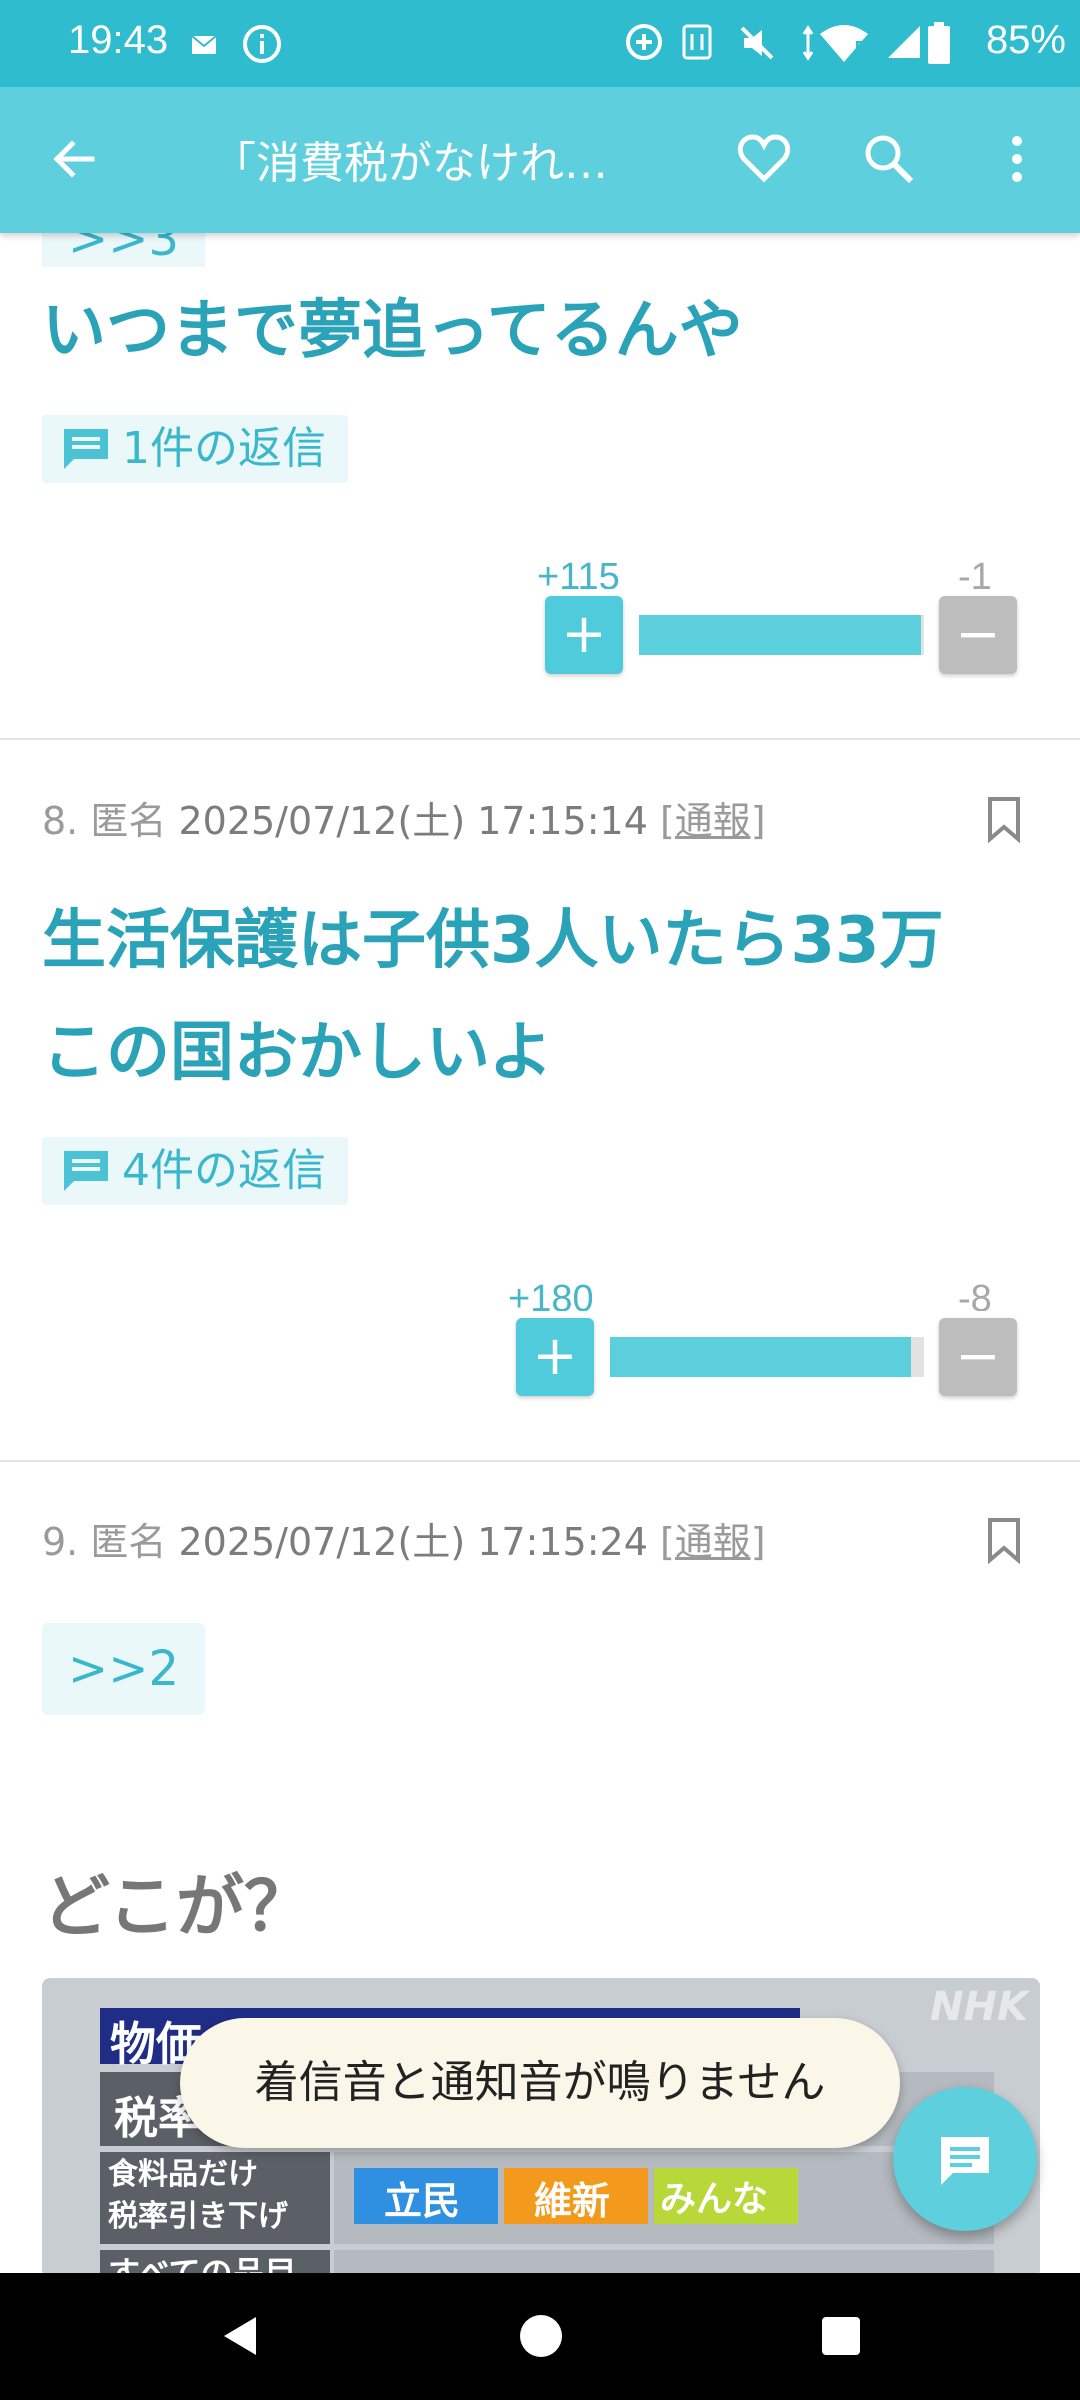 This screenshot has height=2400, width=1080. Describe the element at coordinates (551, 1294) in the screenshot. I see `plus-vote-count: +180` at that location.